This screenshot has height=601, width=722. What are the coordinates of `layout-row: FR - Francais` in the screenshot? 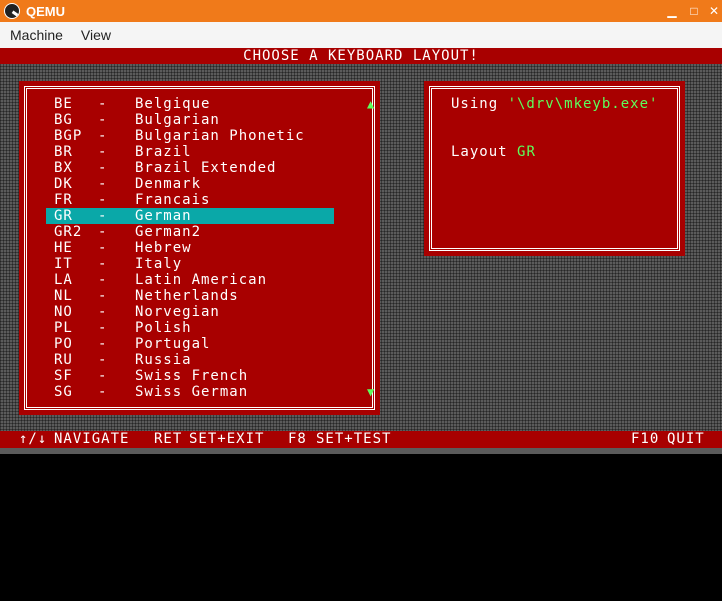 It's located at (190, 200).